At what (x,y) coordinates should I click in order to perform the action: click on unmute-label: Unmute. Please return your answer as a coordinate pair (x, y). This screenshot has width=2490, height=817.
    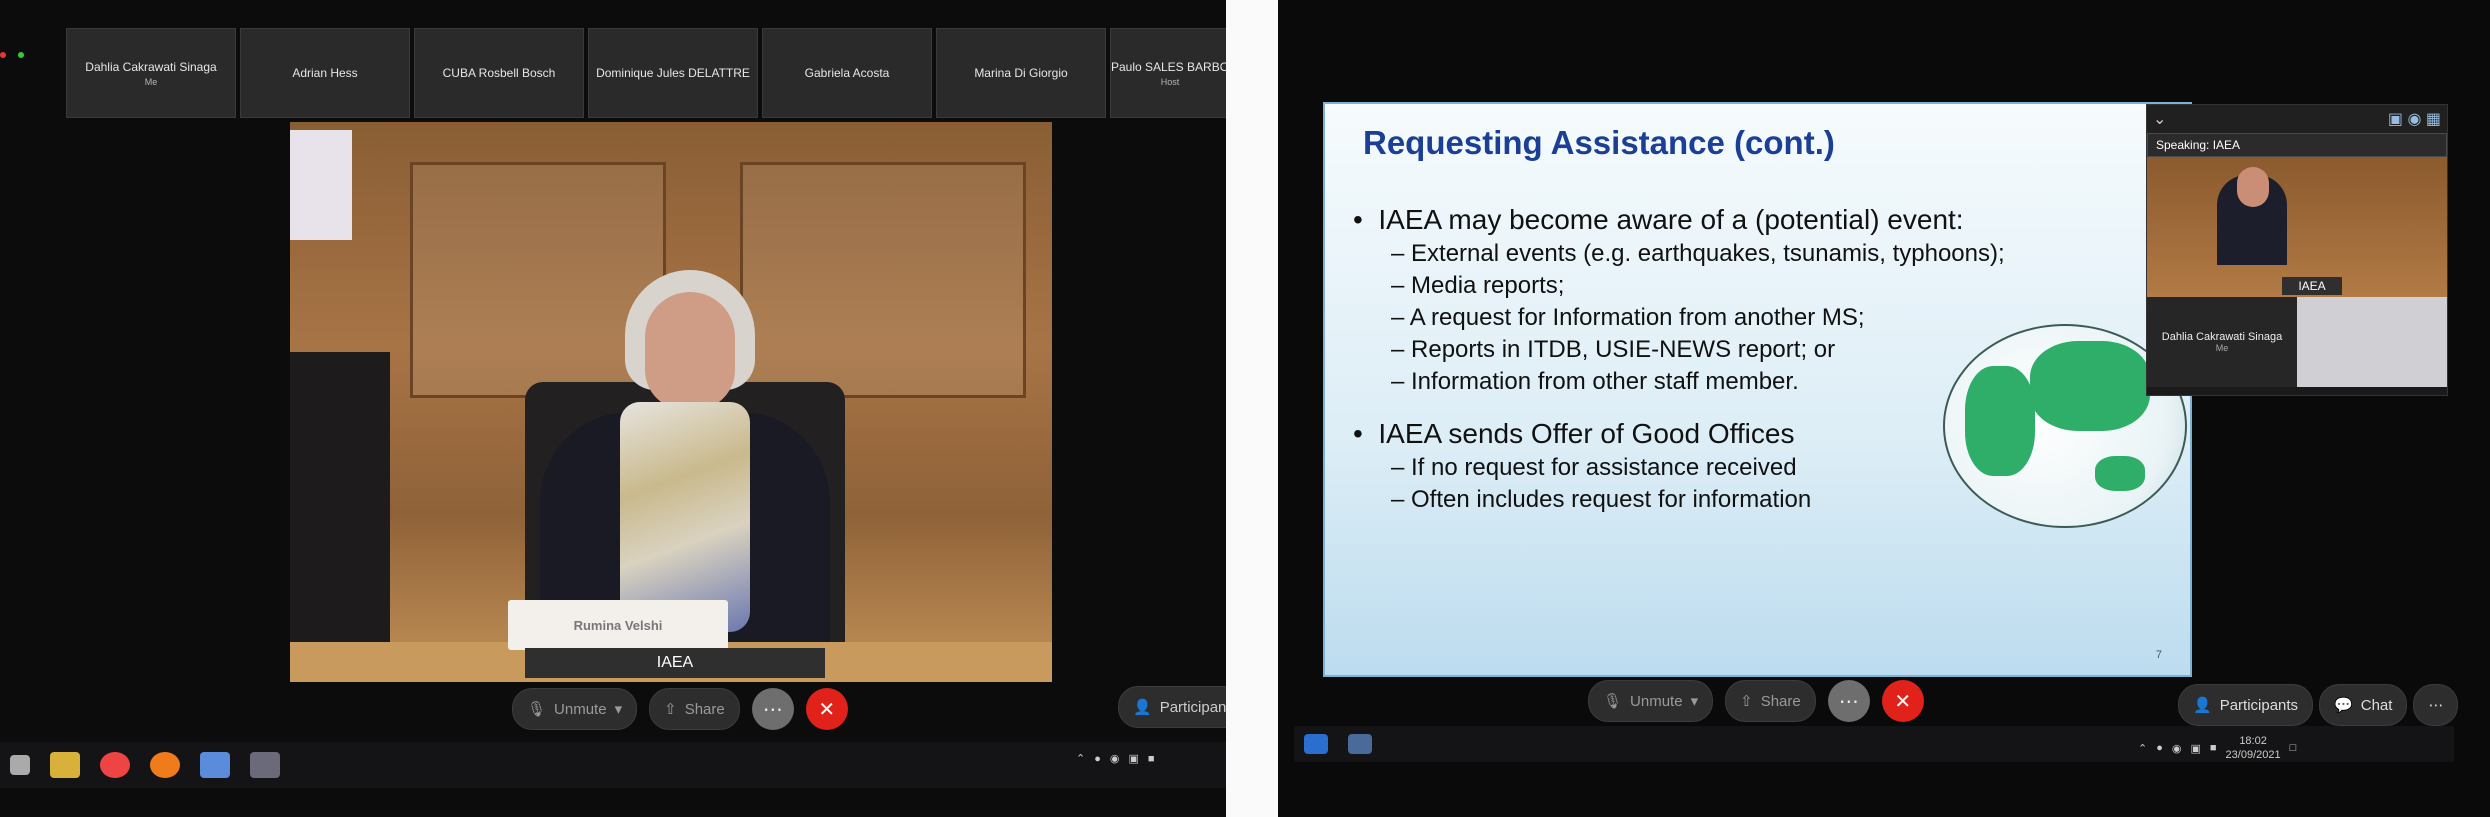
    Looking at the image, I should click on (1656, 701).